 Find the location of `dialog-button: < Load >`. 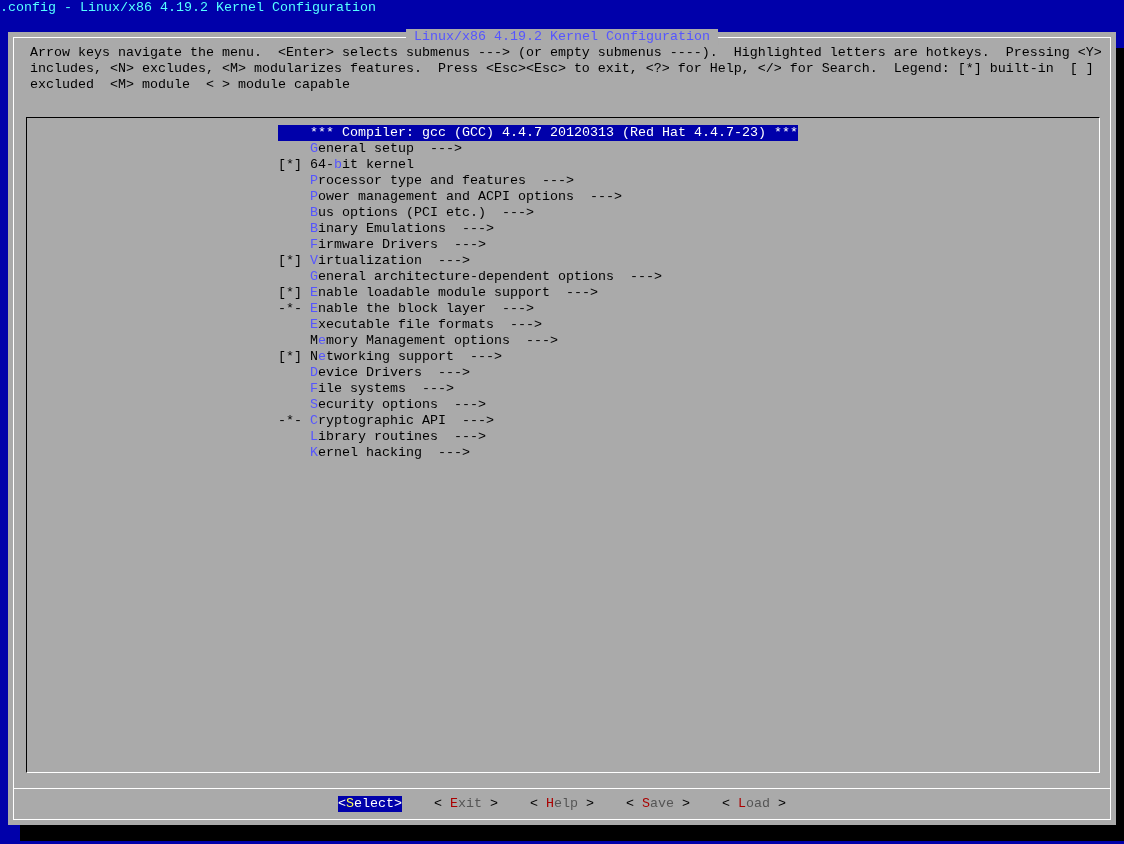

dialog-button: < Load > is located at coordinates (754, 804).